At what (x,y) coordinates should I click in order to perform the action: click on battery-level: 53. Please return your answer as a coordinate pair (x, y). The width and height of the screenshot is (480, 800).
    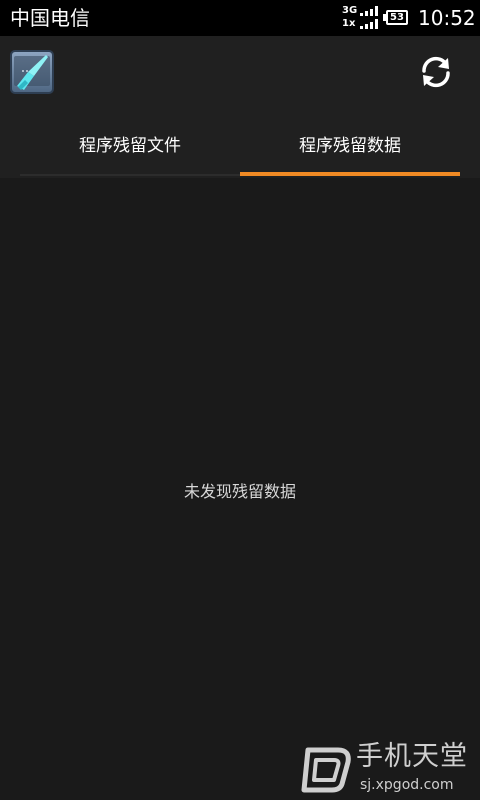
    Looking at the image, I should click on (397, 17).